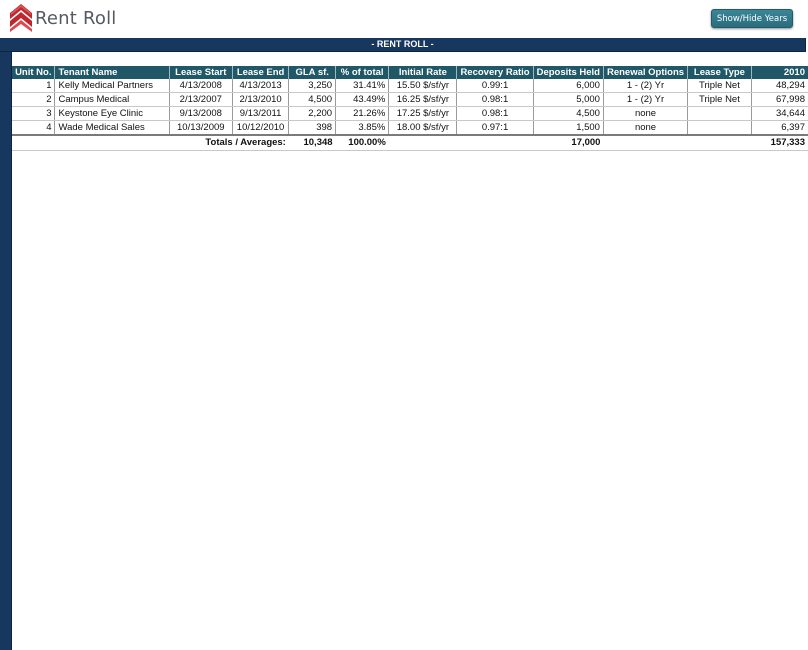 The height and width of the screenshot is (650, 808). What do you see at coordinates (423, 86) in the screenshot?
I see `cell-initial-rate: 15.50 $/sf/yr` at bounding box center [423, 86].